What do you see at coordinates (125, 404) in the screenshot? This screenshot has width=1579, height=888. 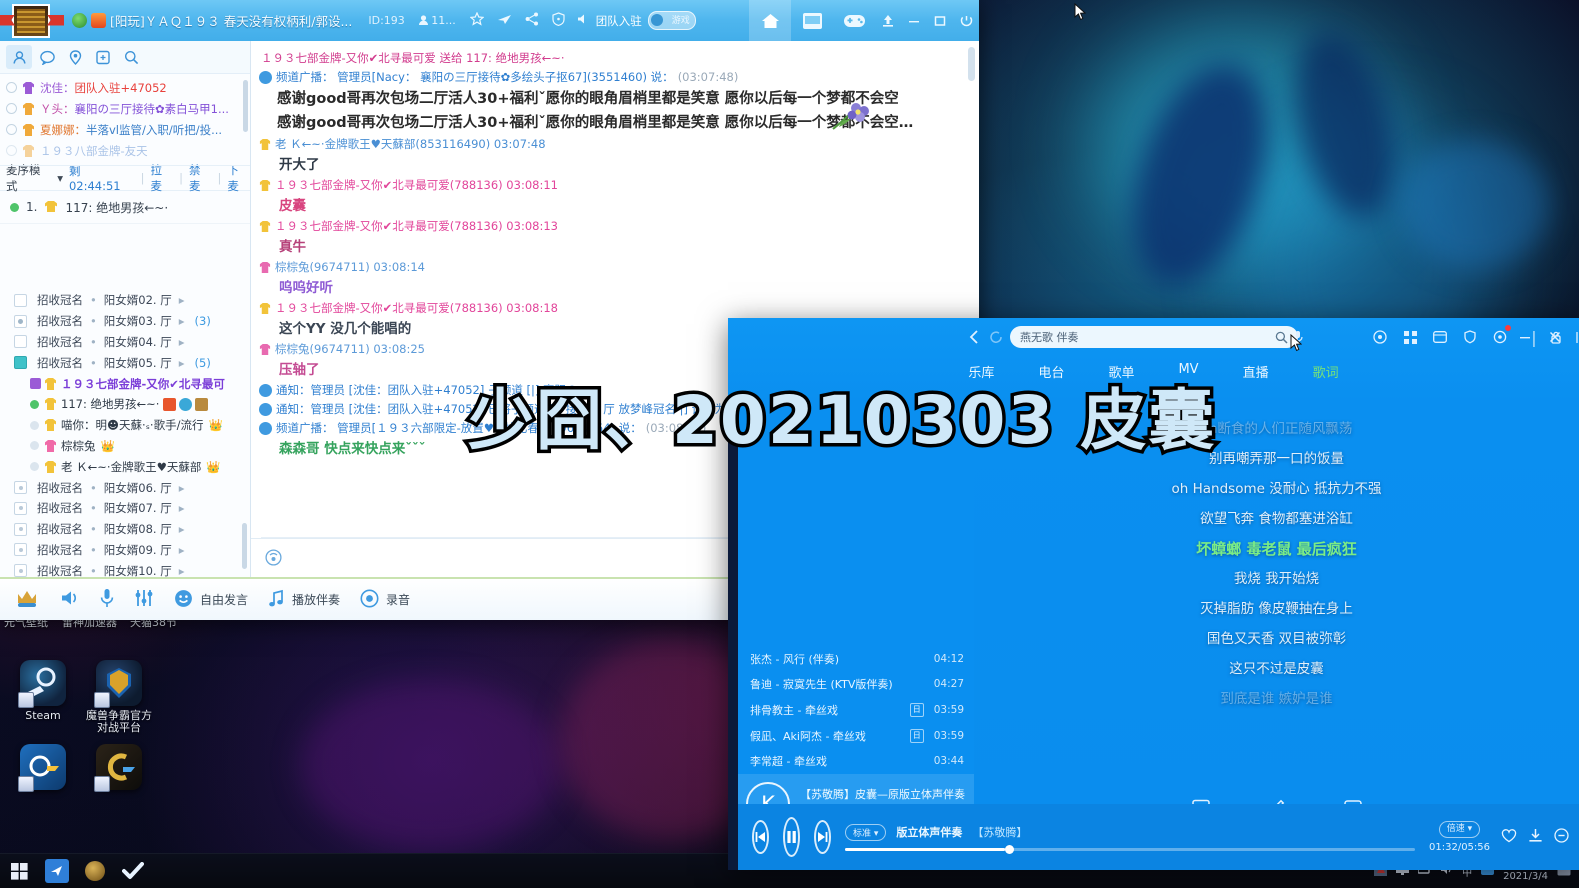 I see `room-user-row: 117: 绝地男孩←~·` at bounding box center [125, 404].